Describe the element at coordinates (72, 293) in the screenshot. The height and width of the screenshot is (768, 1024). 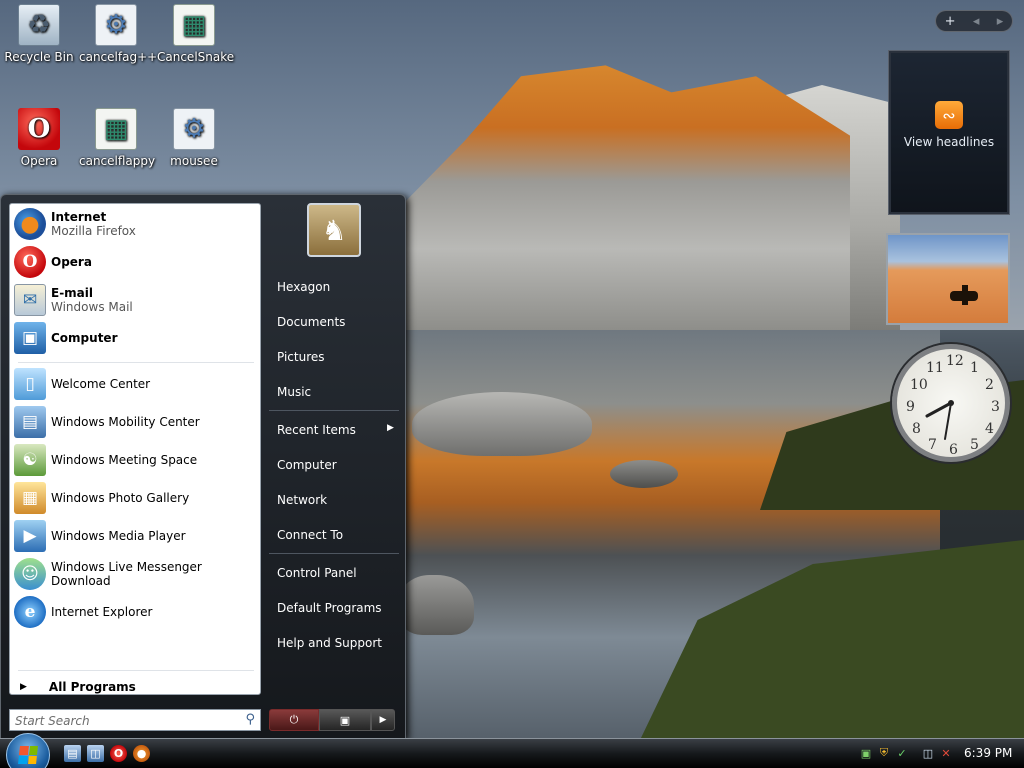
I see `pinned-item-title: E-mail` at that location.